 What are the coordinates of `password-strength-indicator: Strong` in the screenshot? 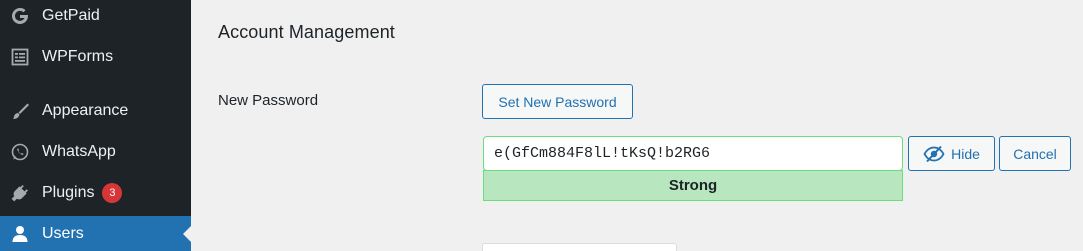 It's located at (693, 185).